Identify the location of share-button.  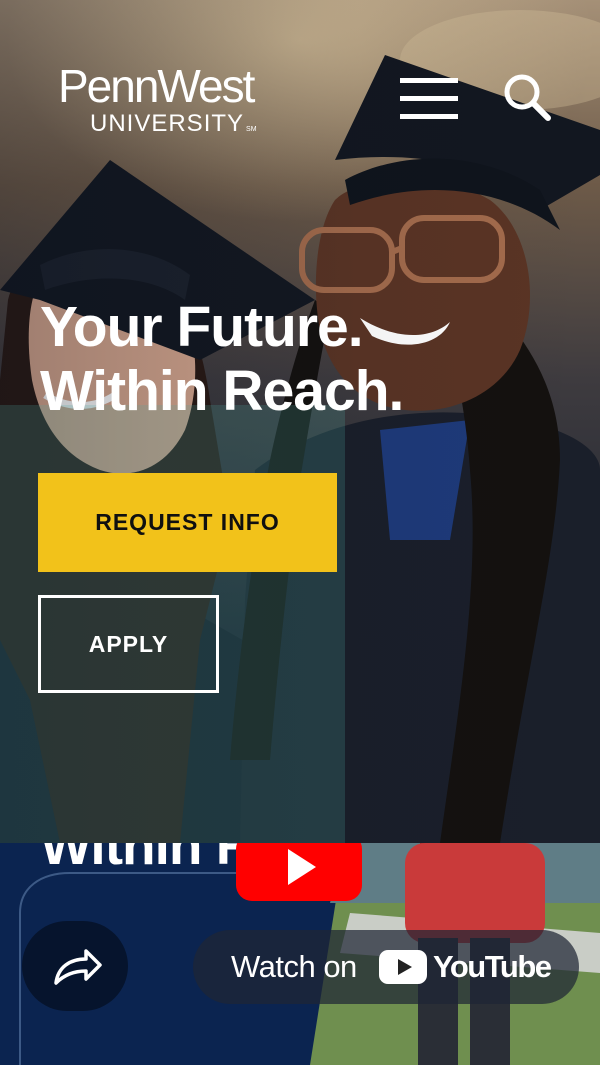
(75, 966).